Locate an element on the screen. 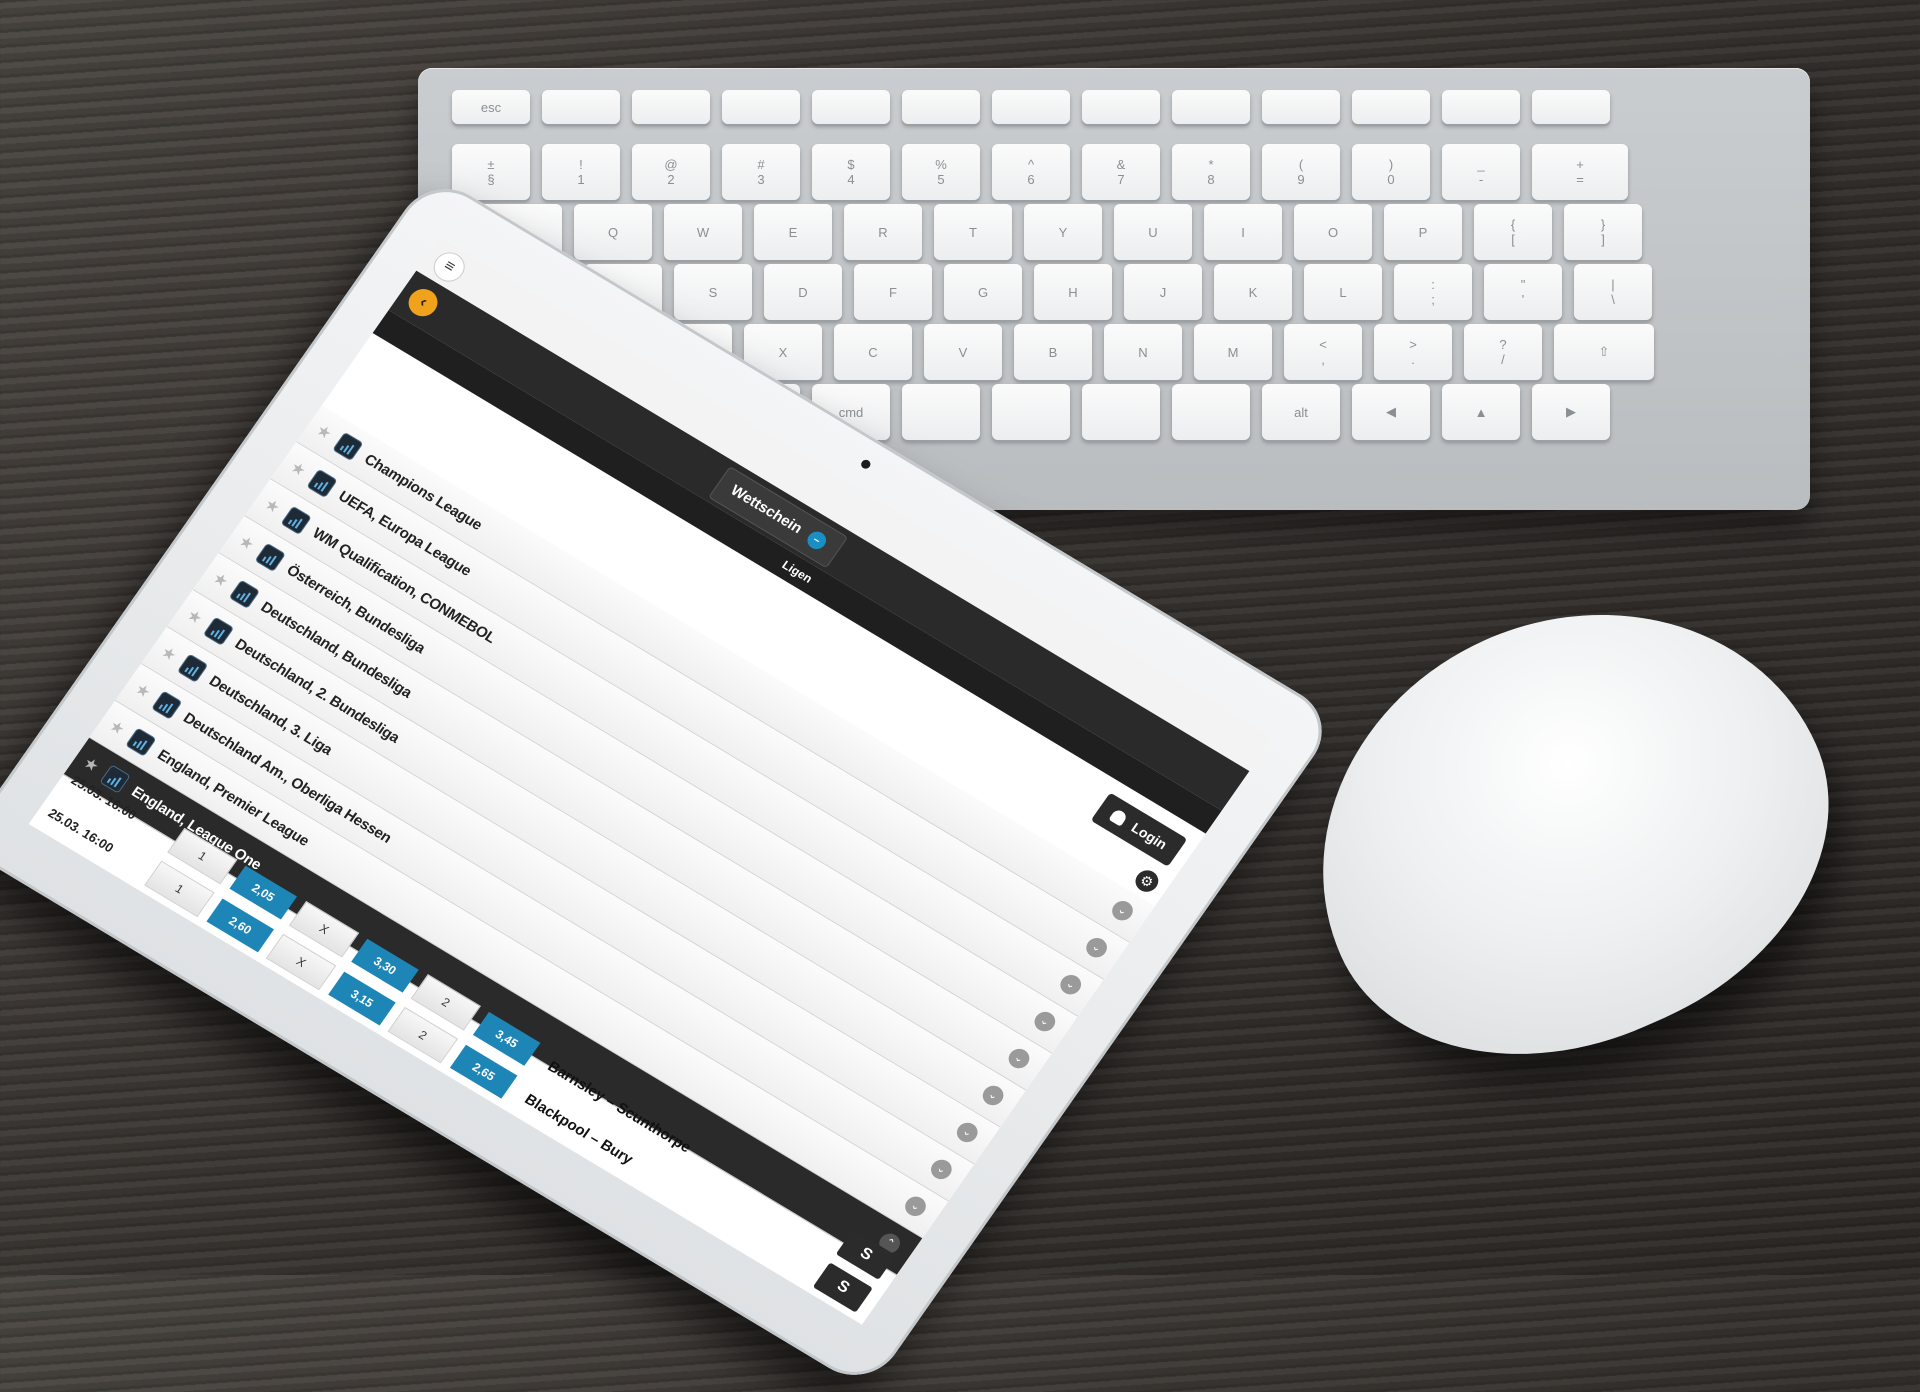 Image resolution: width=1920 pixels, height=1392 pixels. keyboard-key: L is located at coordinates (1343, 292).